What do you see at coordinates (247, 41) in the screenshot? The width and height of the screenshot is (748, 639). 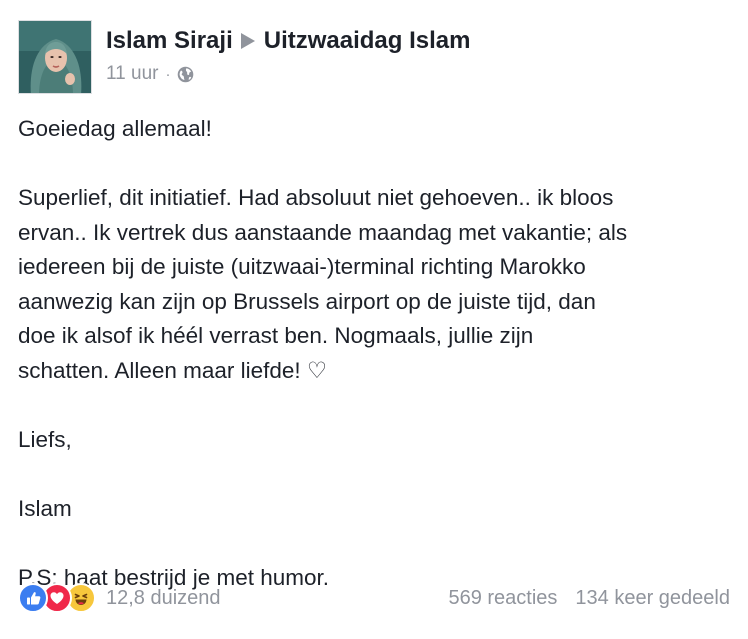 I see `arrow-right-icon` at bounding box center [247, 41].